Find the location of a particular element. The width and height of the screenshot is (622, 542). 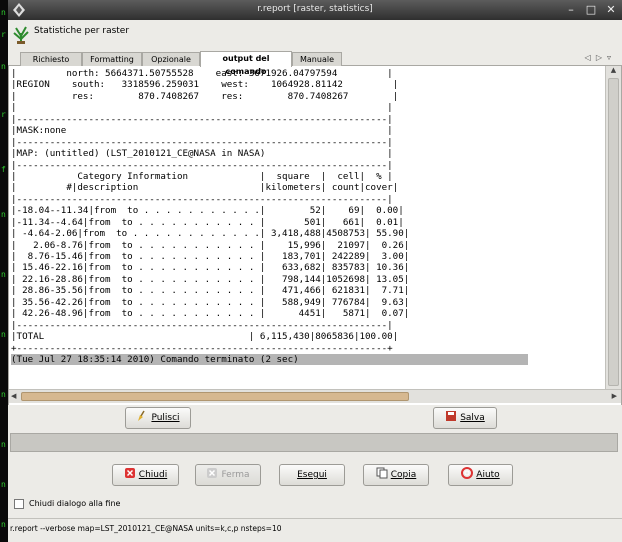

vertical-scrollbar: ▲ is located at coordinates (613, 227).